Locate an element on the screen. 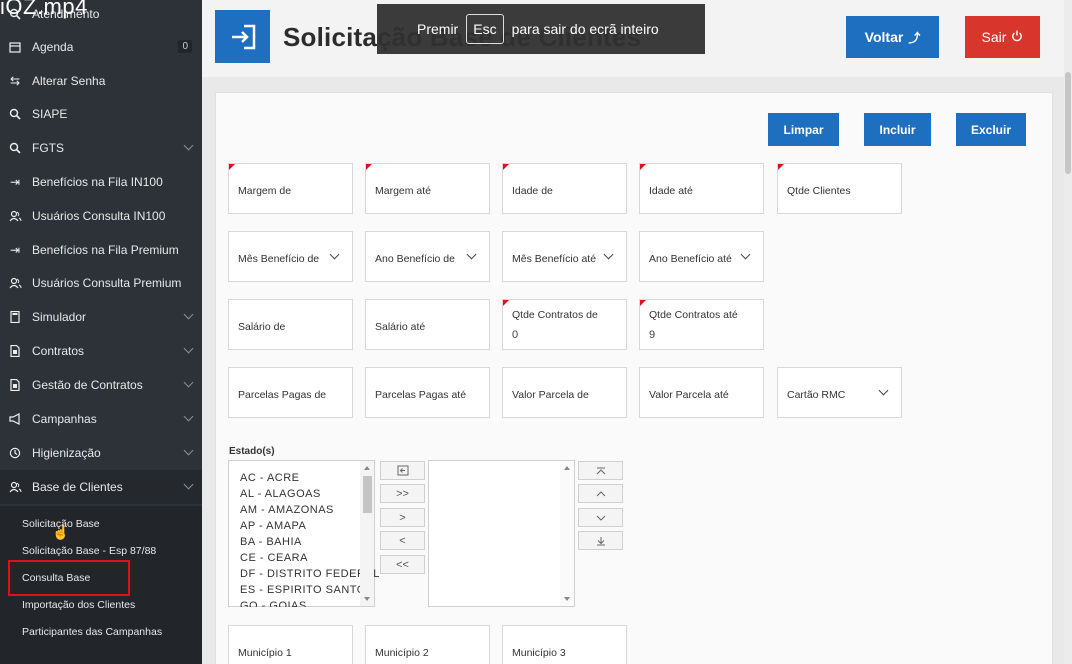  valor-parcela-de-field: Valor Parcela de is located at coordinates (564, 392).